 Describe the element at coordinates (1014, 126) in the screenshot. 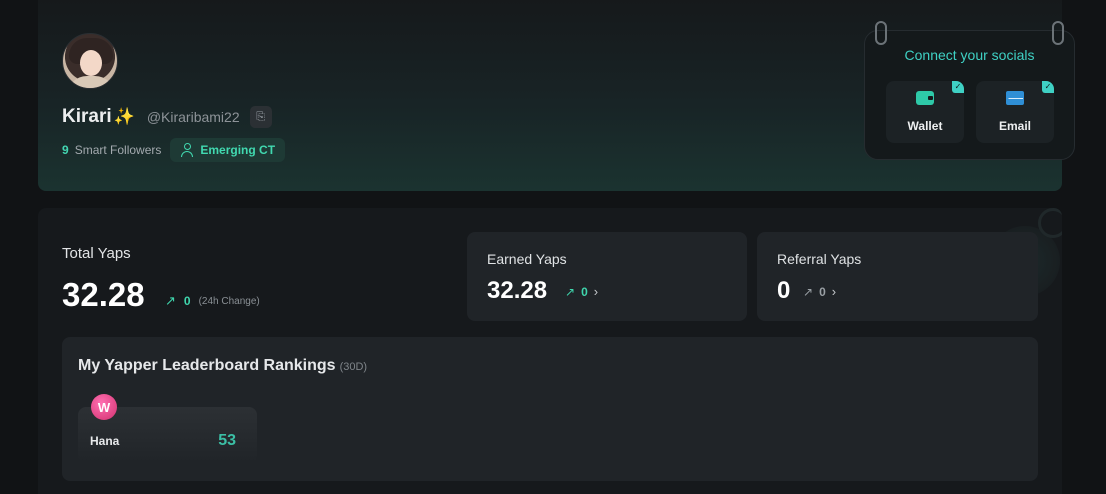

I see `email-label: Email` at that location.